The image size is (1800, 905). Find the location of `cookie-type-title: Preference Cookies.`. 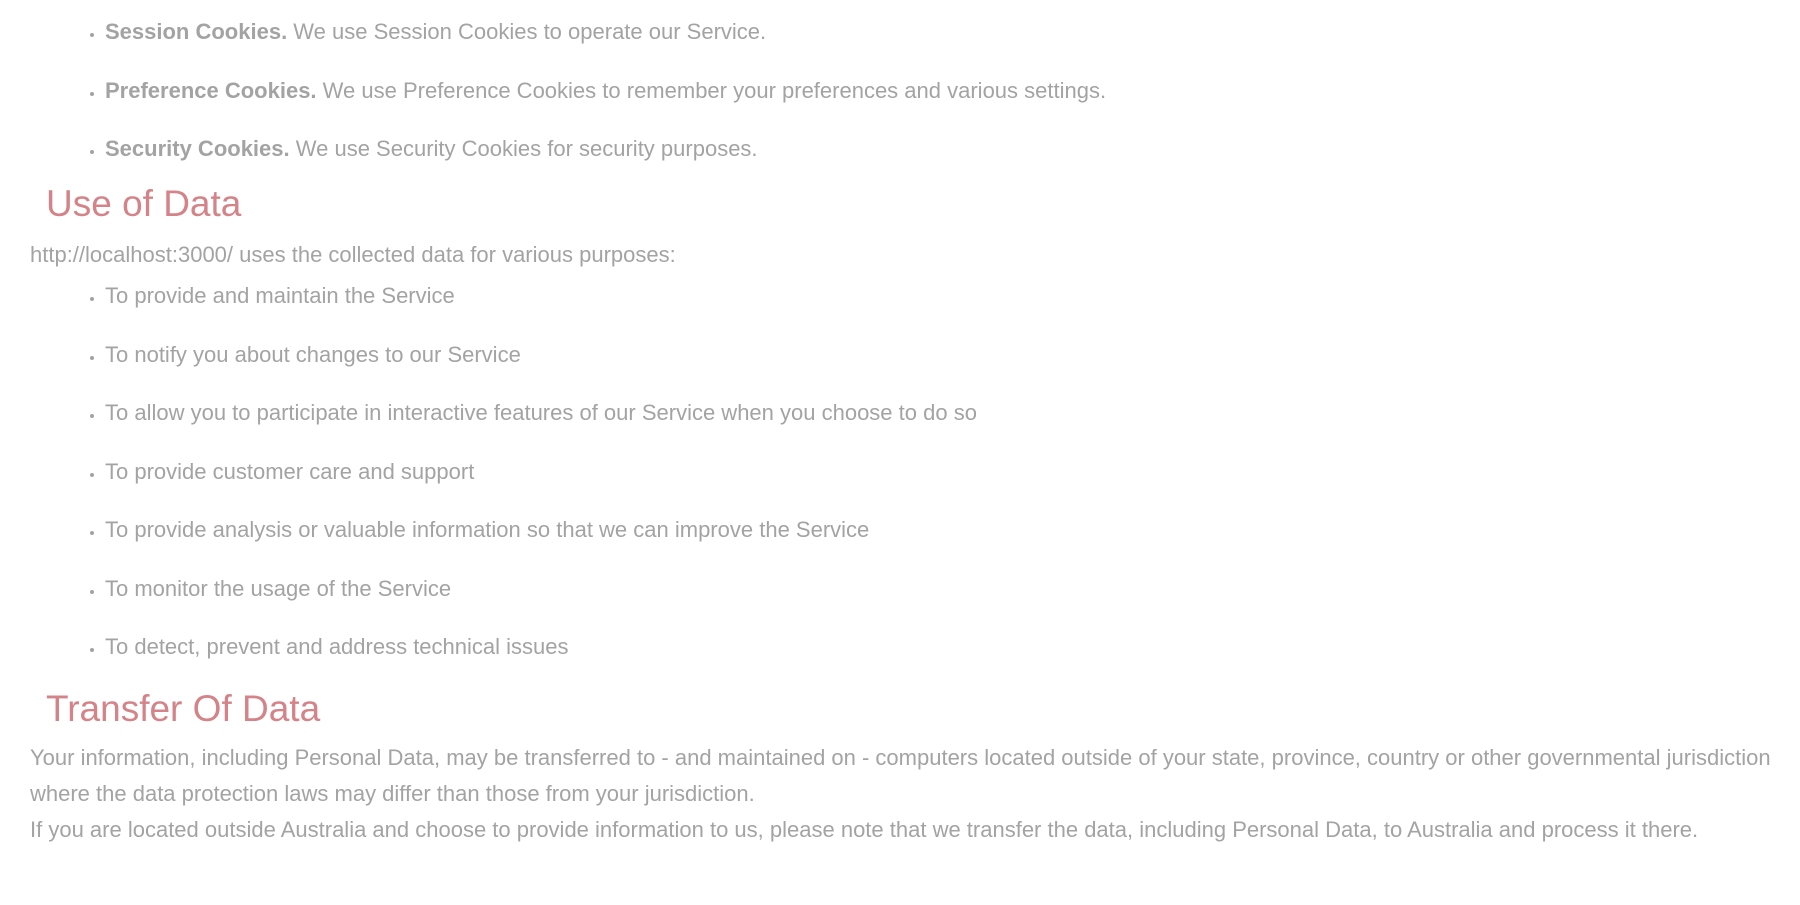

cookie-type-title: Preference Cookies. is located at coordinates (211, 90).